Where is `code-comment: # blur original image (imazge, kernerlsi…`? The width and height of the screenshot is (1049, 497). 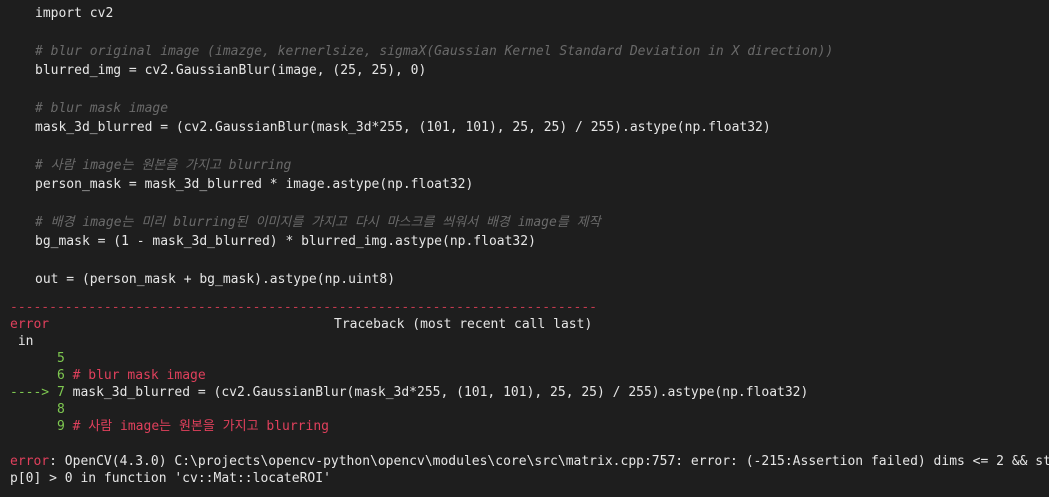 code-comment: # blur original image (imazge, kernerlsi… is located at coordinates (434, 51).